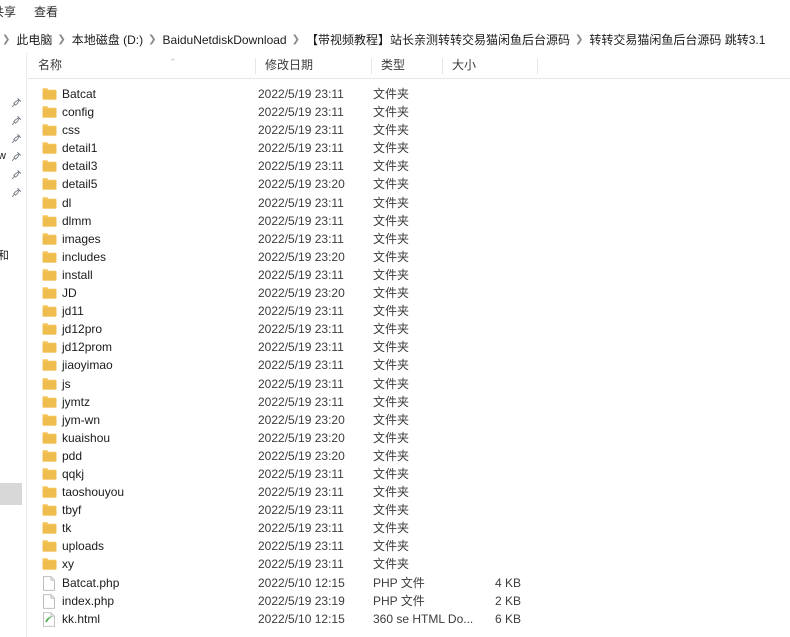 The image size is (790, 637). What do you see at coordinates (8, 12) in the screenshot?
I see `ribbon-tab-share: 共享` at bounding box center [8, 12].